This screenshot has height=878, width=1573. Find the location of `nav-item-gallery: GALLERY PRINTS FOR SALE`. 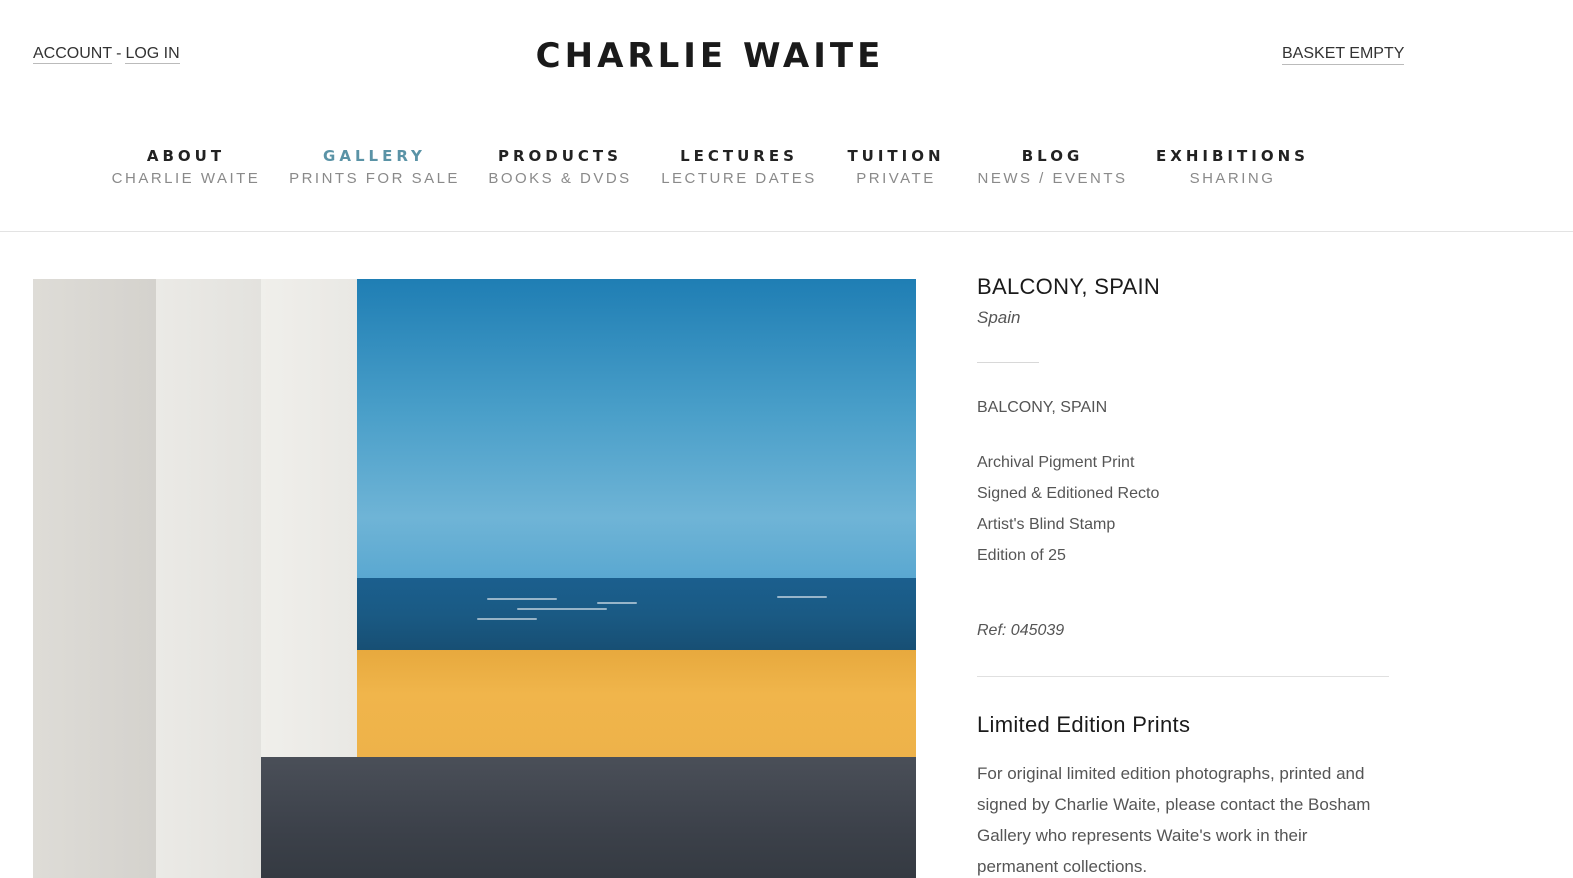

nav-item-gallery: GALLERY PRINTS FOR SALE is located at coordinates (374, 168).